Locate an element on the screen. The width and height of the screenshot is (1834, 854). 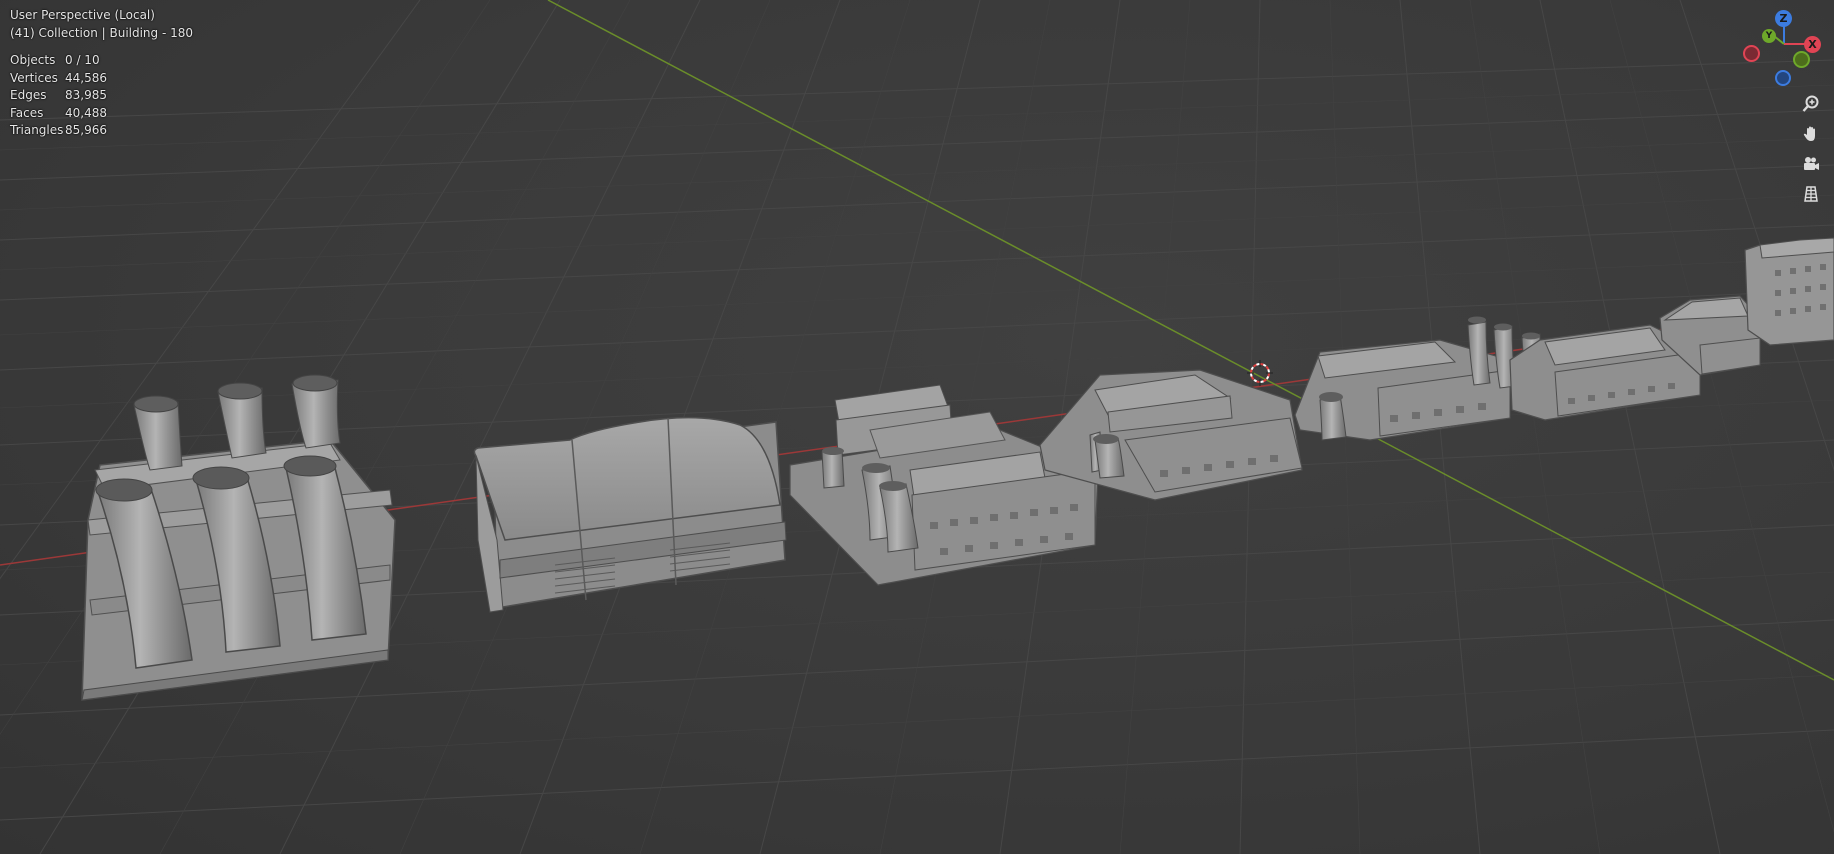
stat-faces: Faces 40,488 is located at coordinates (101, 114).